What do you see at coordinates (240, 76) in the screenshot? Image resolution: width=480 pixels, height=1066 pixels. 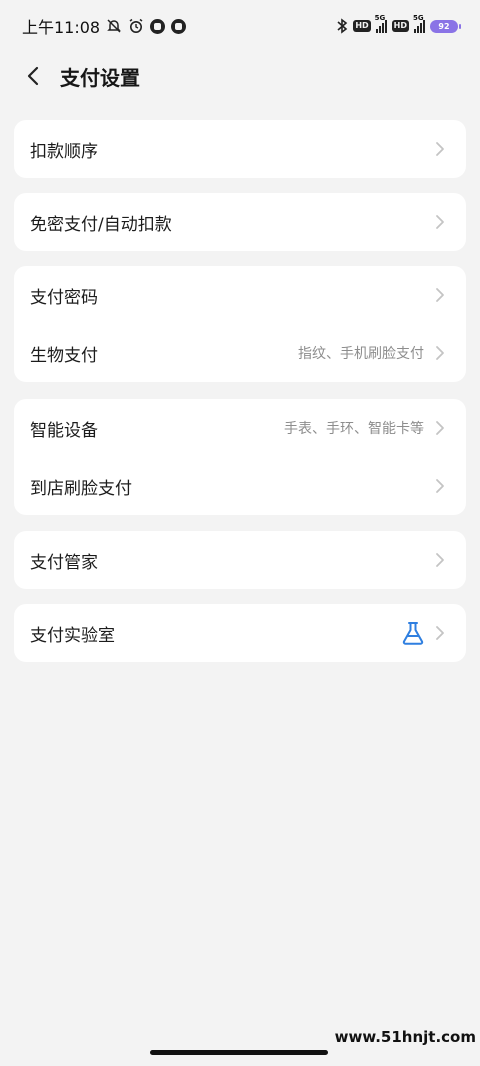 I see `header: 支付设置` at bounding box center [240, 76].